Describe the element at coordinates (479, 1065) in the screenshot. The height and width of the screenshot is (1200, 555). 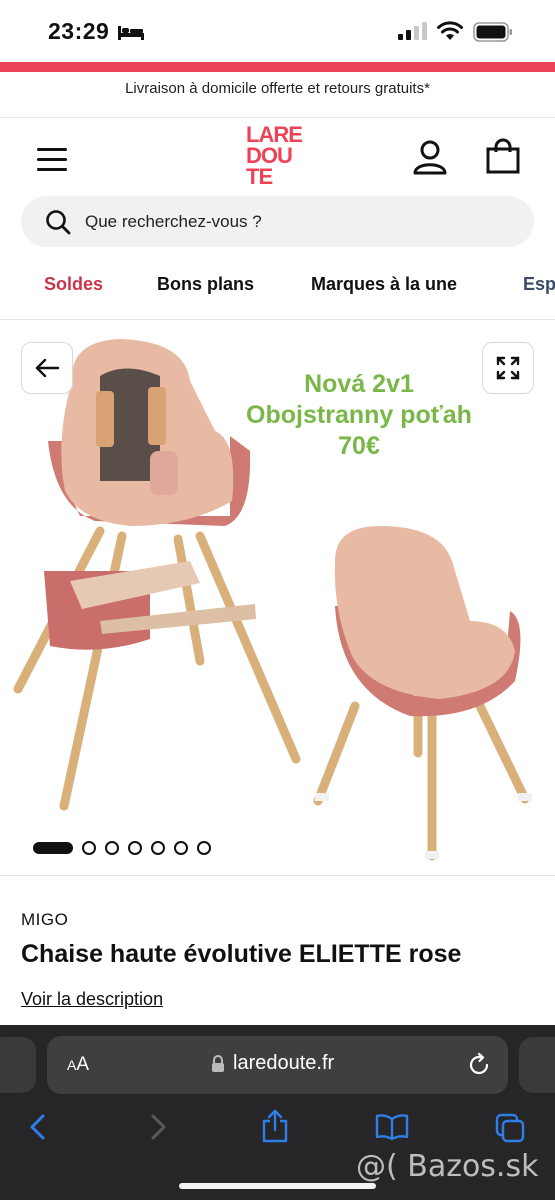
I see `reload-icon` at that location.